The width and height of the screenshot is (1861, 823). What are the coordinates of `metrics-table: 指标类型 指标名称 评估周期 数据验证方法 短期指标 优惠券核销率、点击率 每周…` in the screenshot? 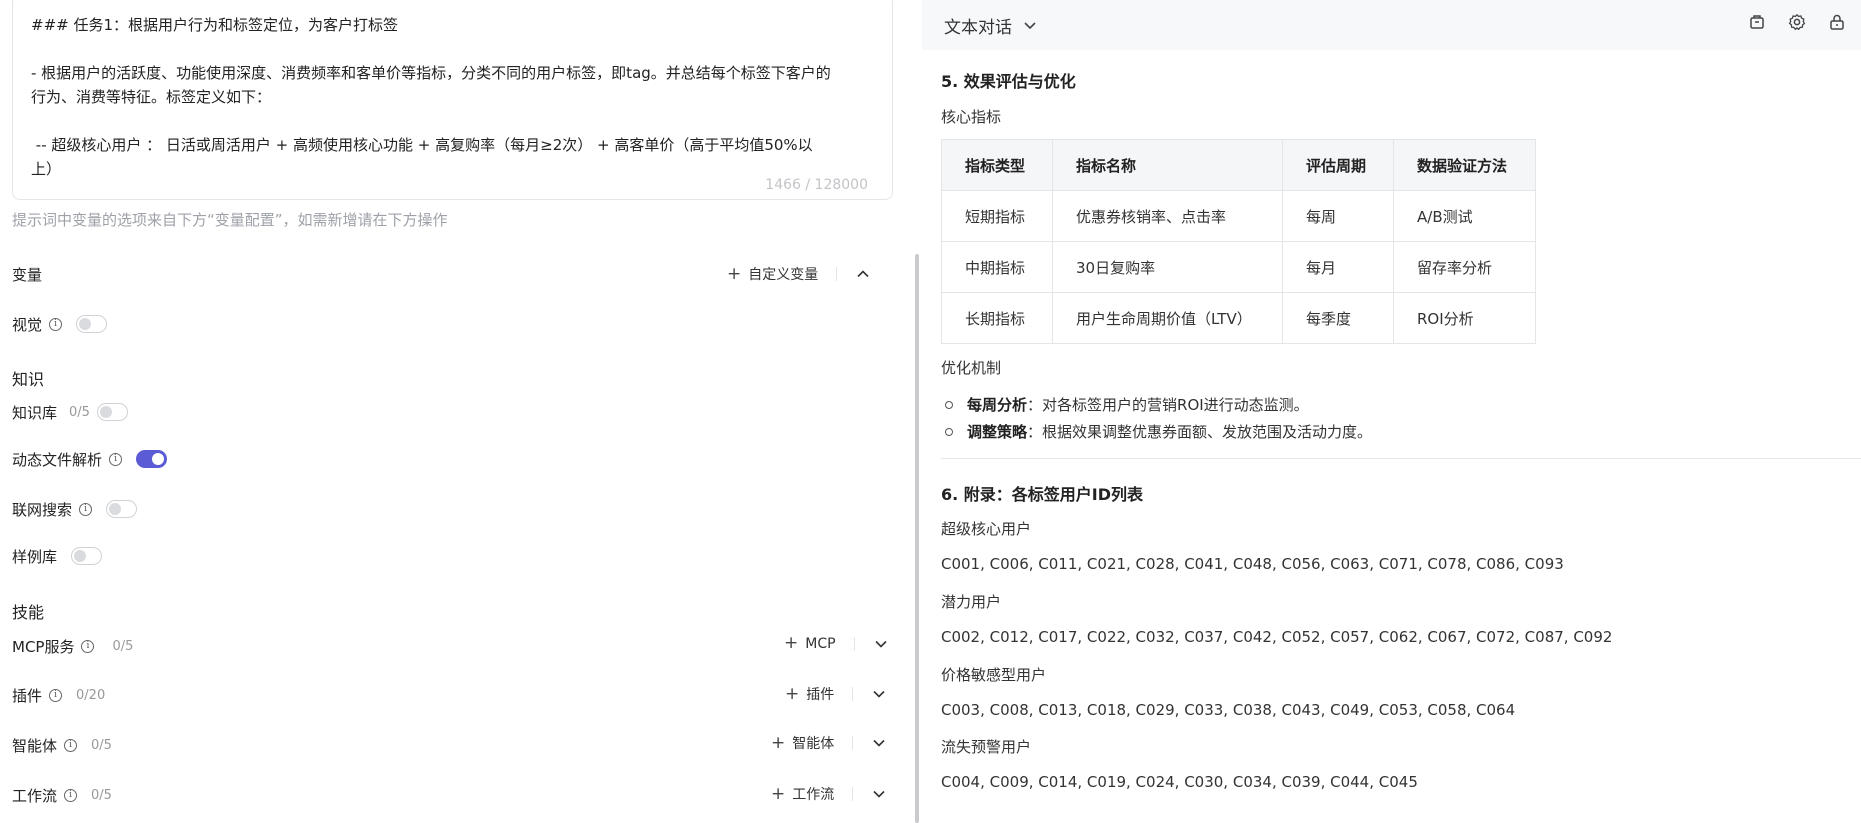 It's located at (1238, 241).